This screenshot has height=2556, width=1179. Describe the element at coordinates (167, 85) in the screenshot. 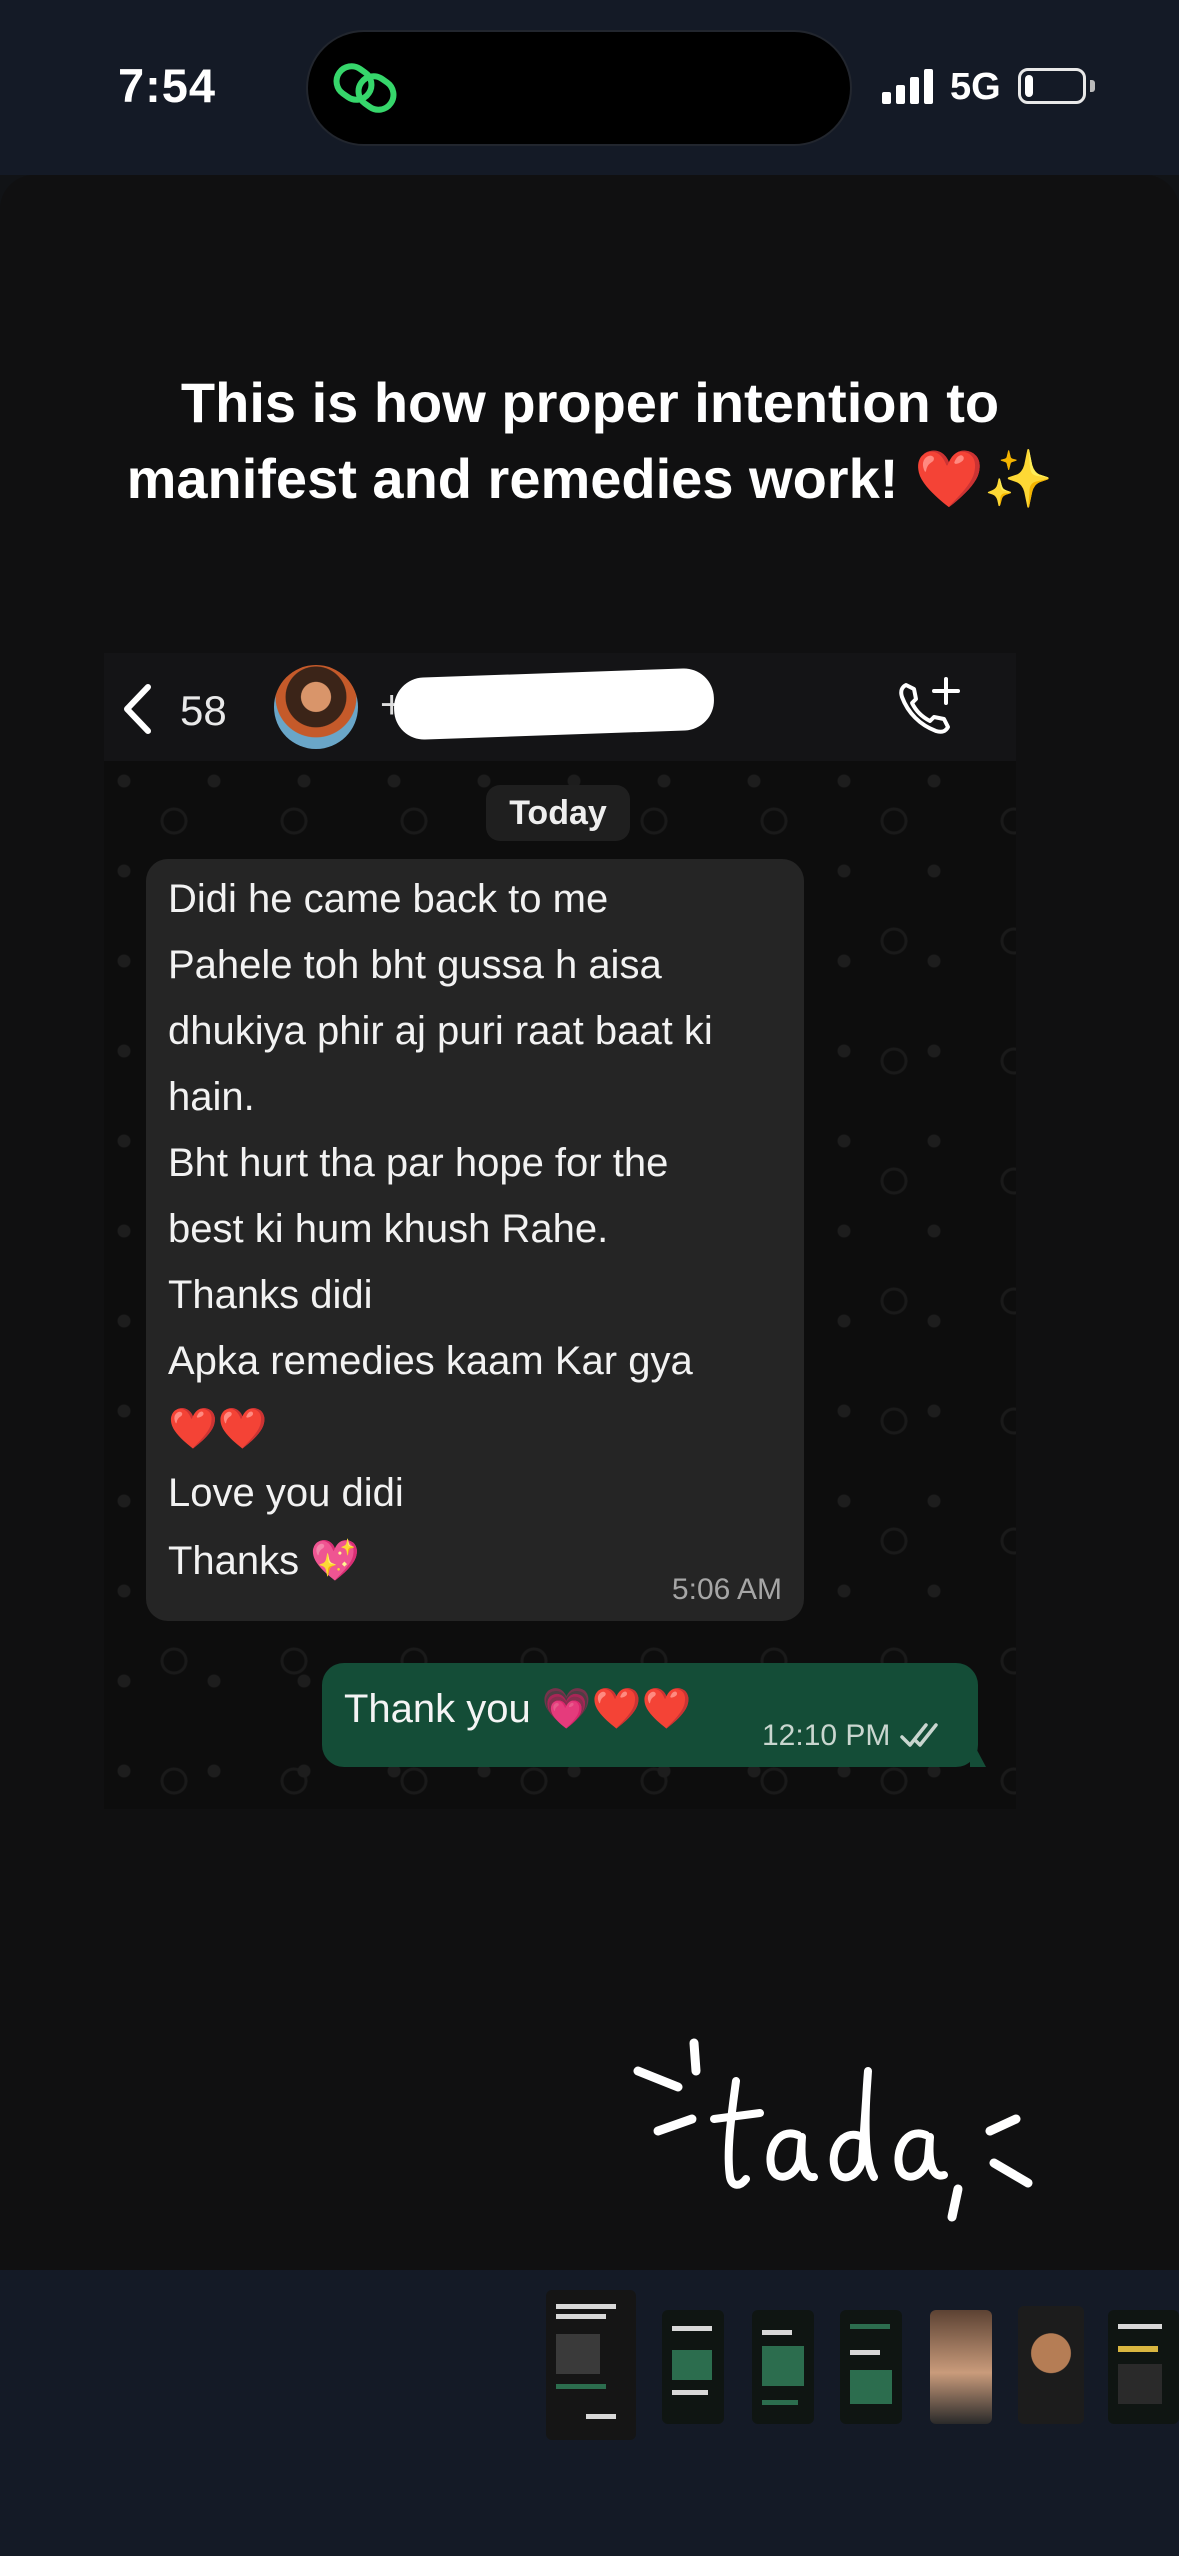

I see `status-time: 7:54` at that location.